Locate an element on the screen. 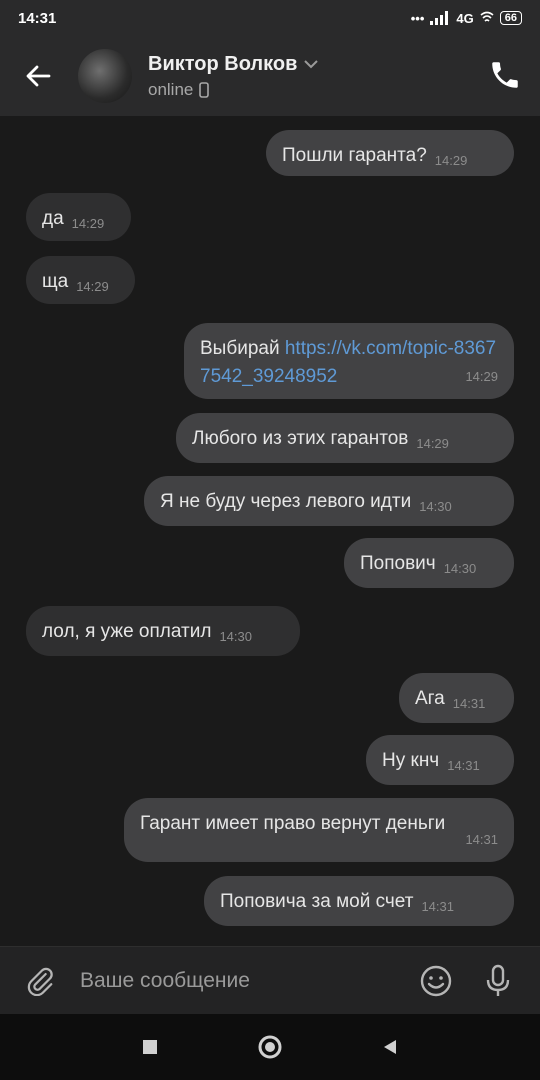 The width and height of the screenshot is (540, 1080). mobile-device-icon is located at coordinates (204, 89).